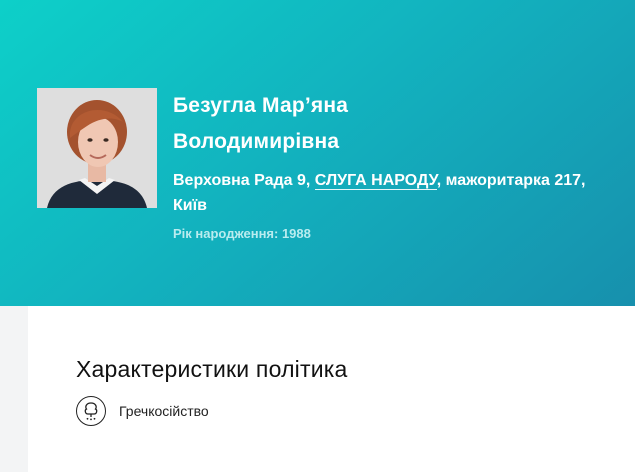 This screenshot has width=635, height=472. What do you see at coordinates (244, 180) in the screenshot?
I see `affiliation-prefix: Верховна Рада 9,` at bounding box center [244, 180].